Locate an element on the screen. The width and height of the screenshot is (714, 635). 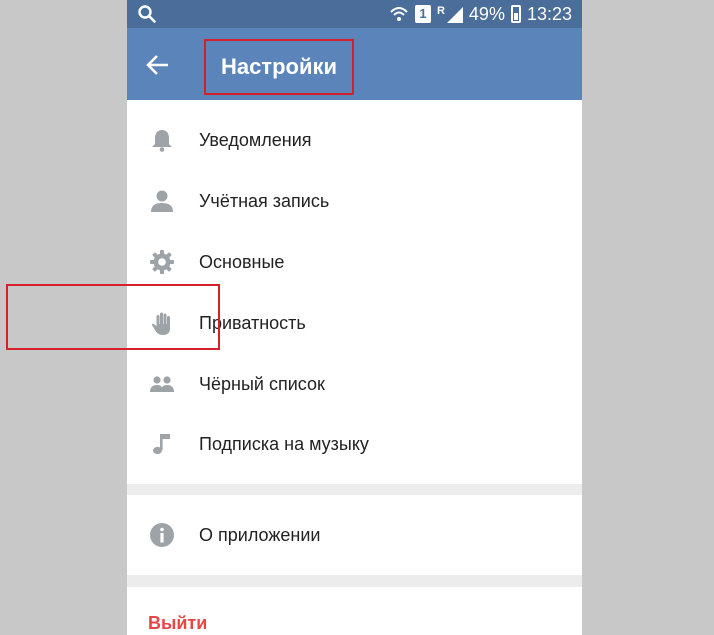
menu-item-music-subscription: Подписка на музыку is located at coordinates (354, 444).